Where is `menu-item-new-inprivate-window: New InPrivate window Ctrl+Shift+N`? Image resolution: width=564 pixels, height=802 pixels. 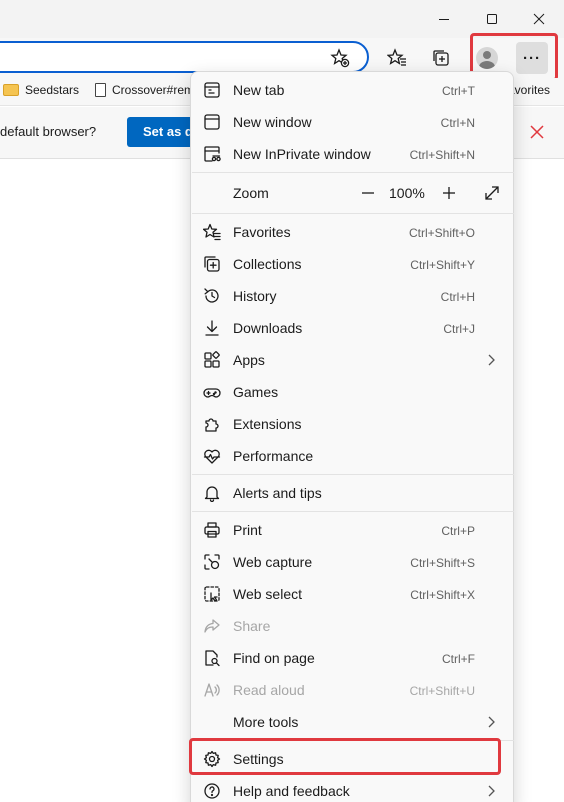
menu-item-new-inprivate-window: New InPrivate window Ctrl+Shift+N is located at coordinates (353, 154).